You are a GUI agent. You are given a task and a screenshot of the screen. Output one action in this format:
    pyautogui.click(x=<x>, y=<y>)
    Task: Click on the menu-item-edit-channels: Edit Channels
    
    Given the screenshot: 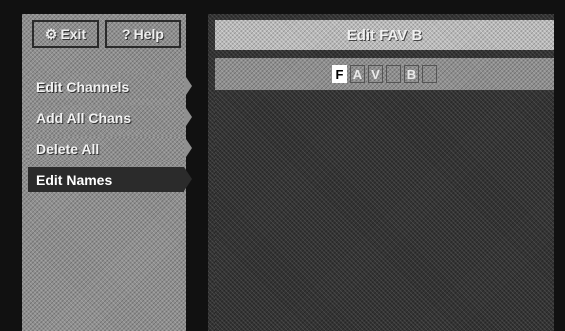 What is the action you would take?
    pyautogui.click(x=110, y=86)
    